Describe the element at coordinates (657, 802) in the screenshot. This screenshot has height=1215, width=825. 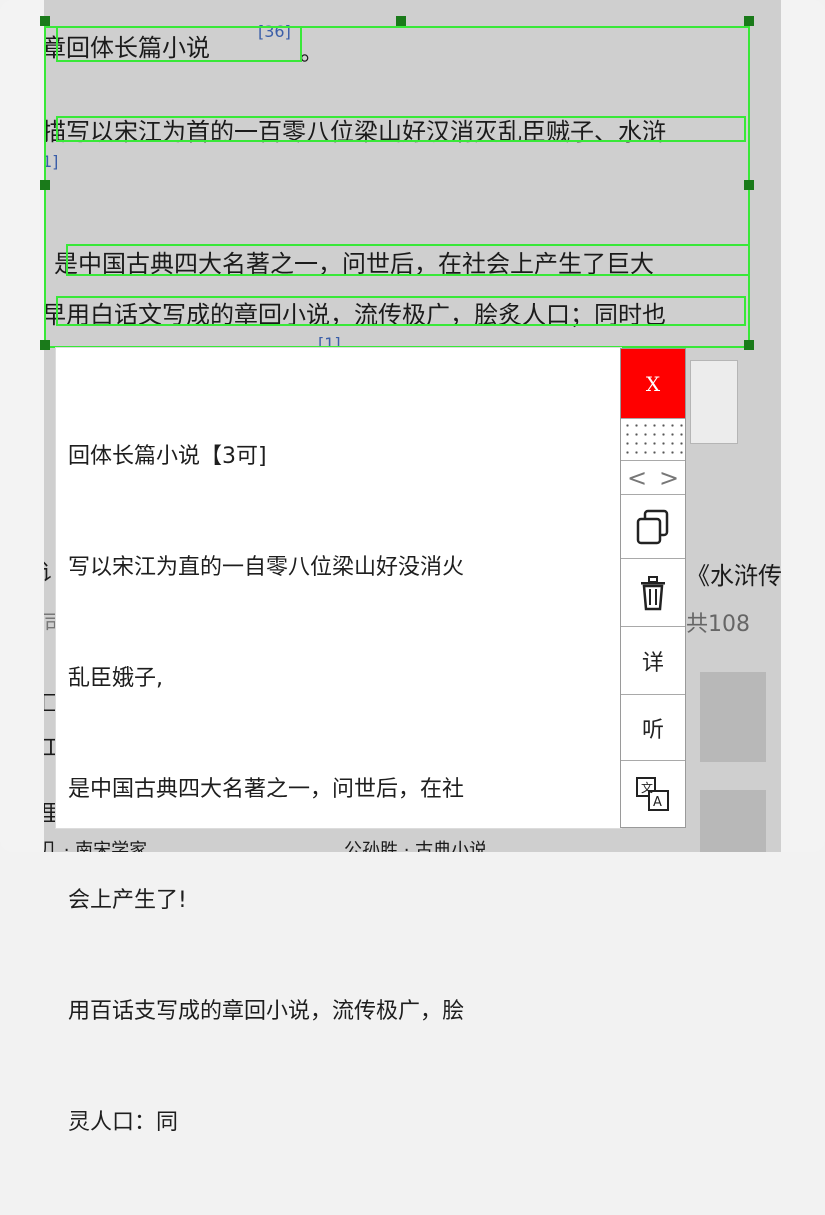
I see `svg-text: A` at that location.